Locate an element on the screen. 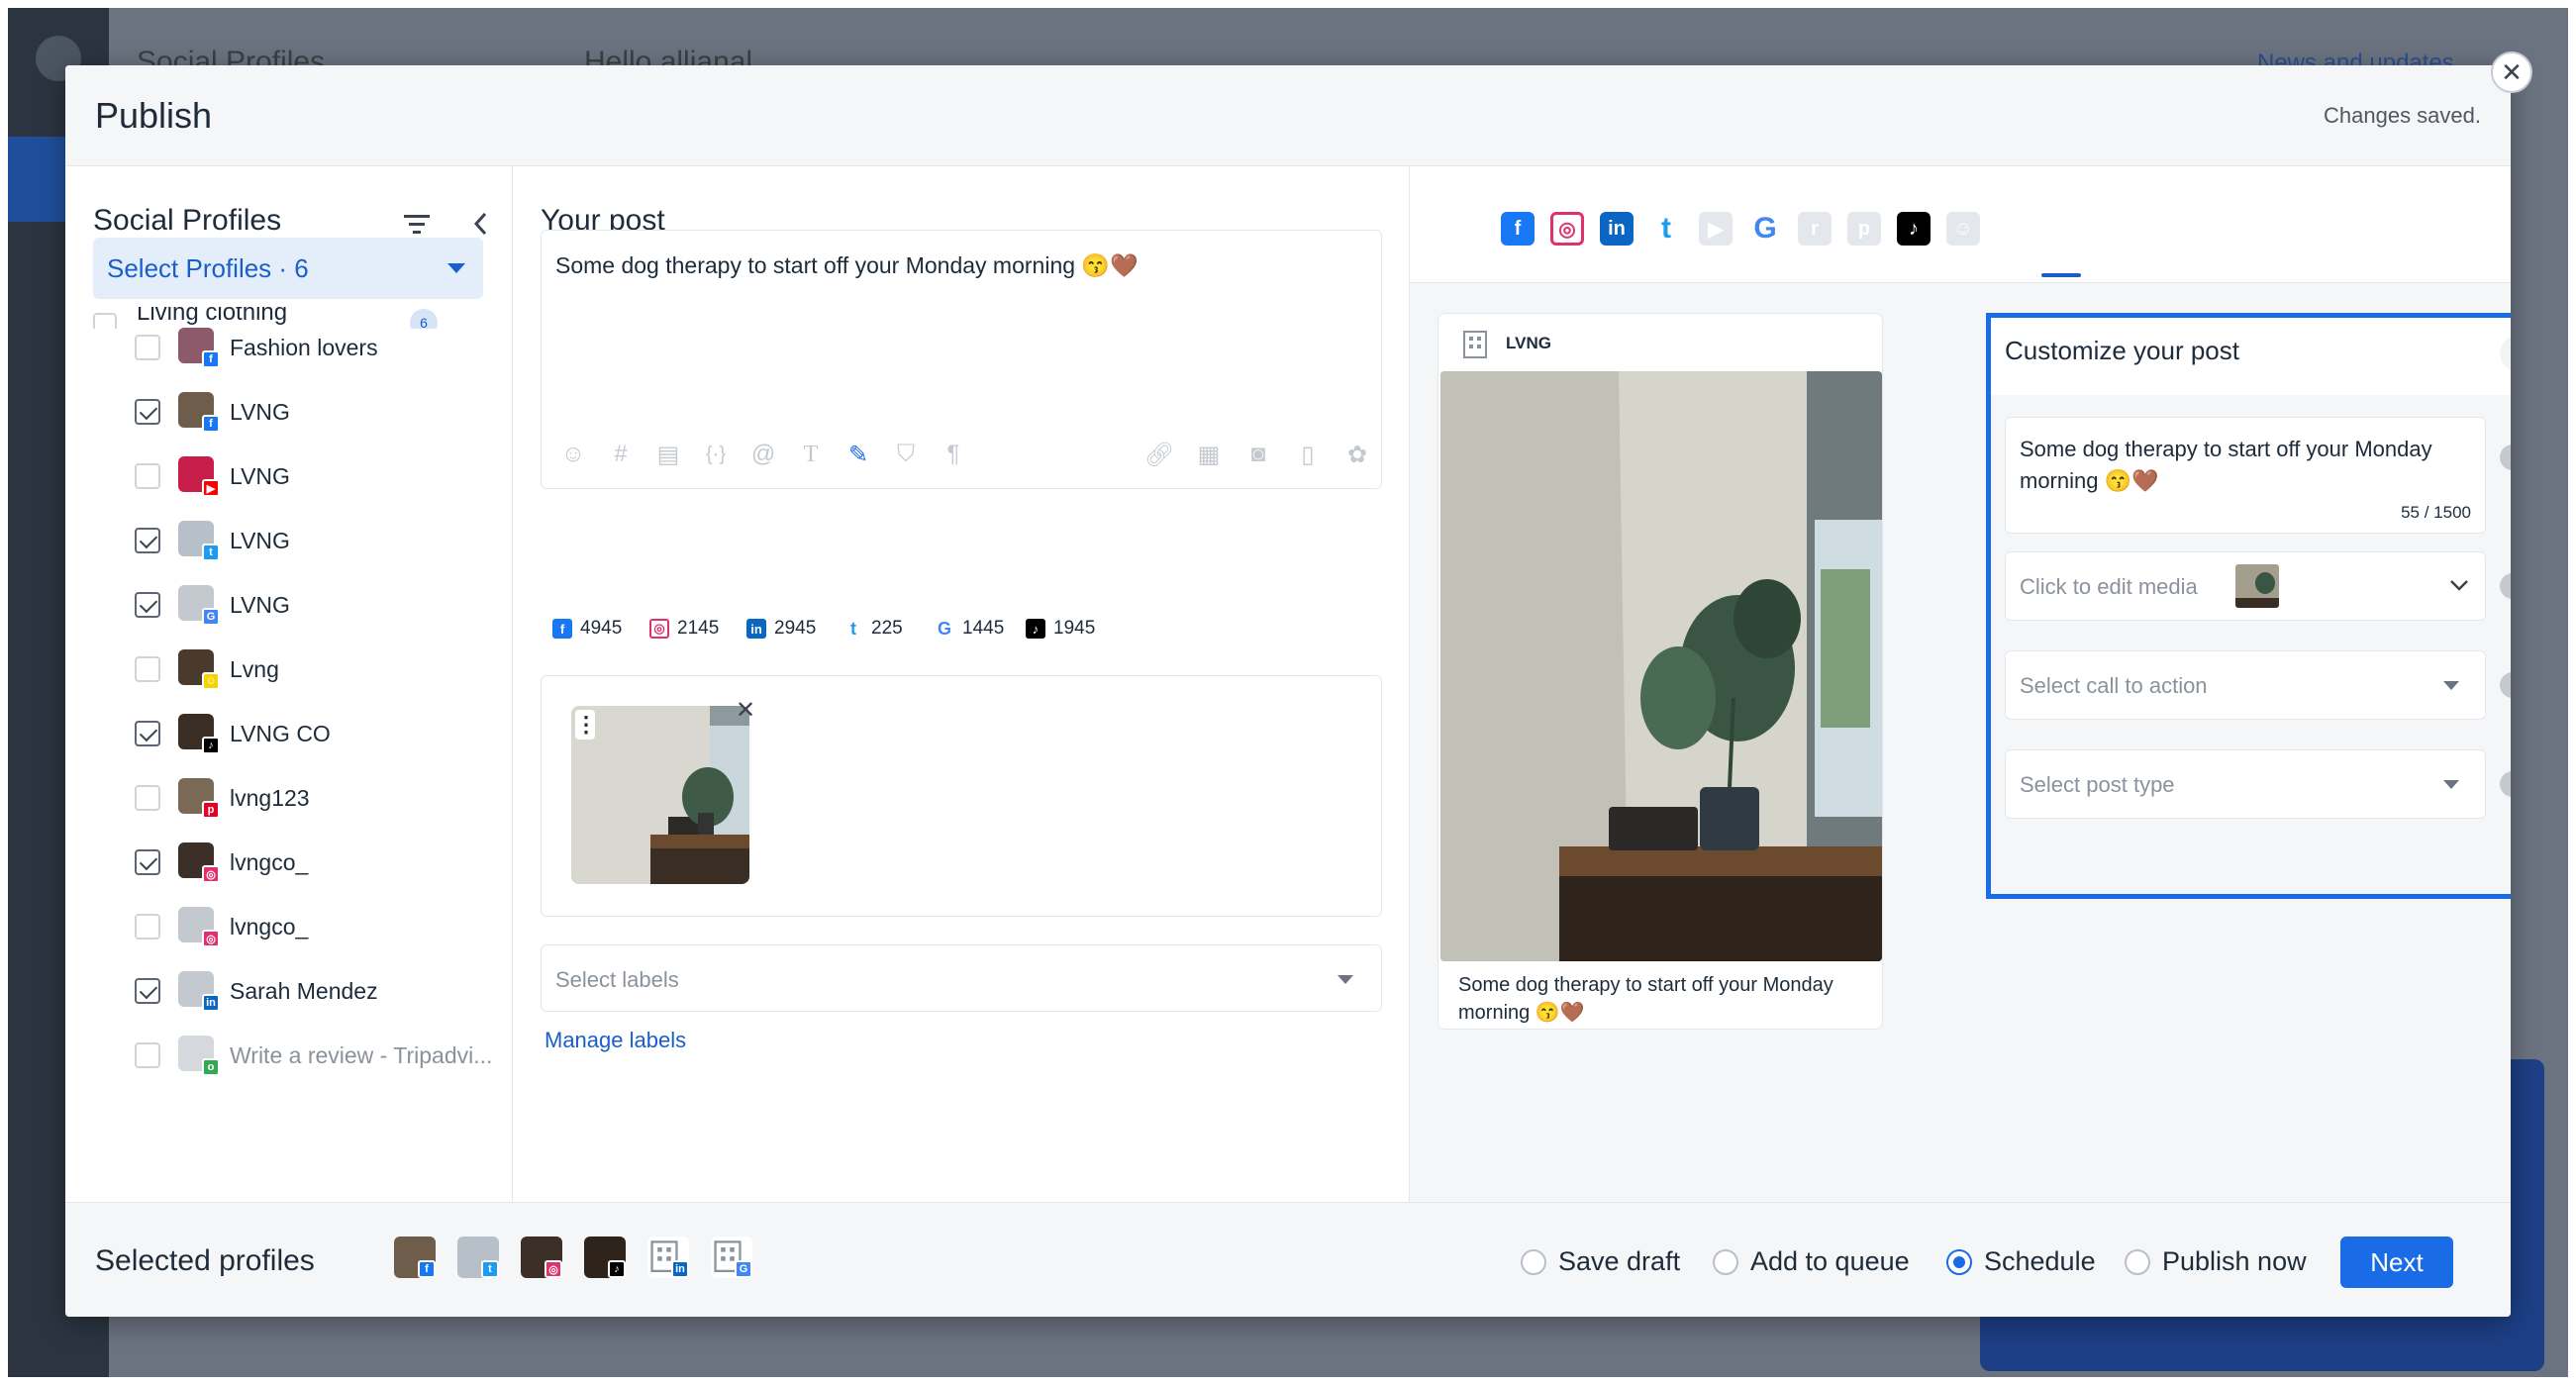 Image resolution: width=2576 pixels, height=1385 pixels. profile-row: G LVNG is located at coordinates (289, 604).